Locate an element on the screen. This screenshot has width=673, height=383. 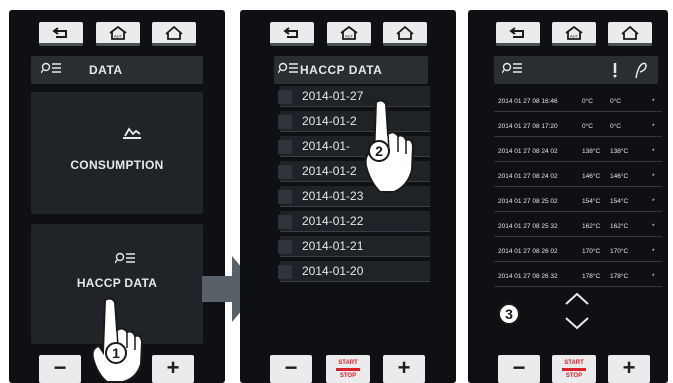
header-title: HACCP DATA is located at coordinates (341, 70).